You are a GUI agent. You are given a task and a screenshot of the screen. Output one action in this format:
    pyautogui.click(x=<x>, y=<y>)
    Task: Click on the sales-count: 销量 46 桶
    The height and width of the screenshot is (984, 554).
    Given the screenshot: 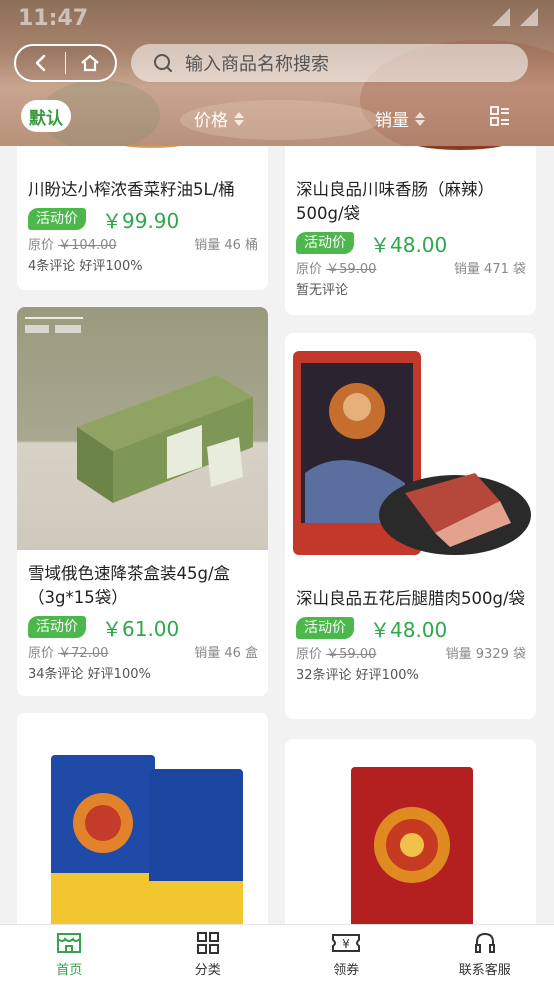 What is the action you would take?
    pyautogui.click(x=226, y=245)
    